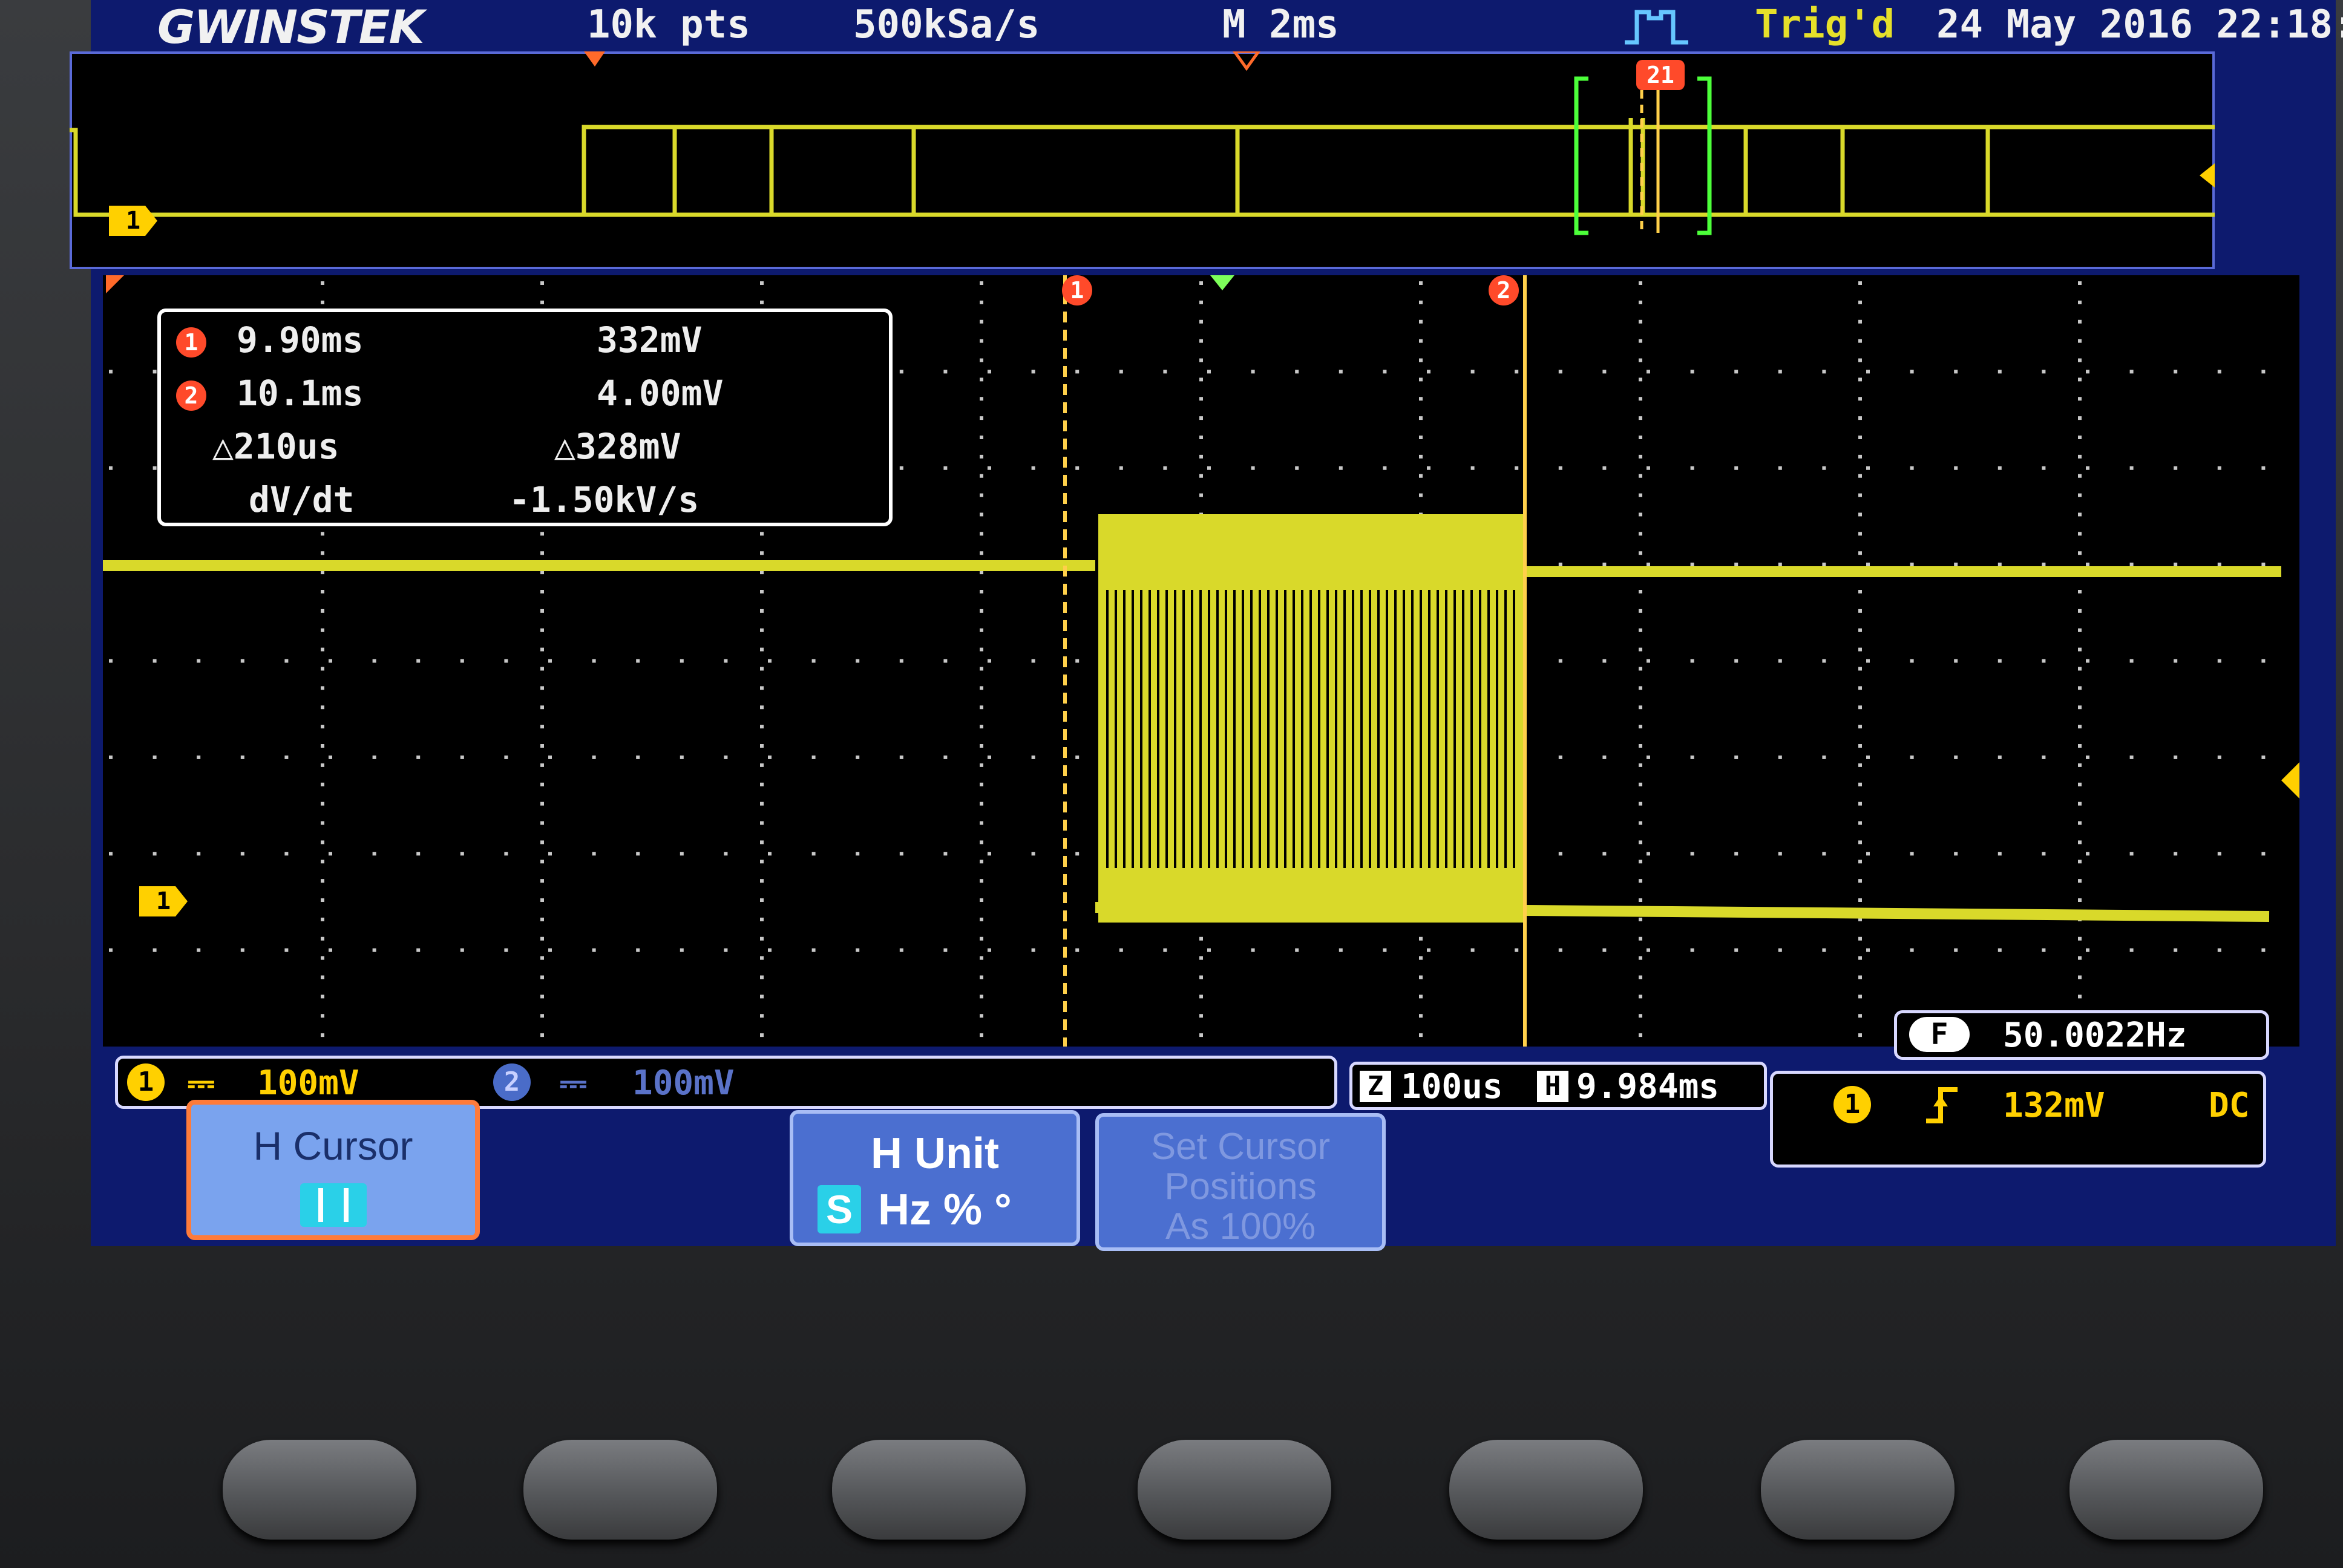 Image resolution: width=2343 pixels, height=1568 pixels. I want to click on date-time: 24 May 2016 22:18:11, so click(2139, 24).